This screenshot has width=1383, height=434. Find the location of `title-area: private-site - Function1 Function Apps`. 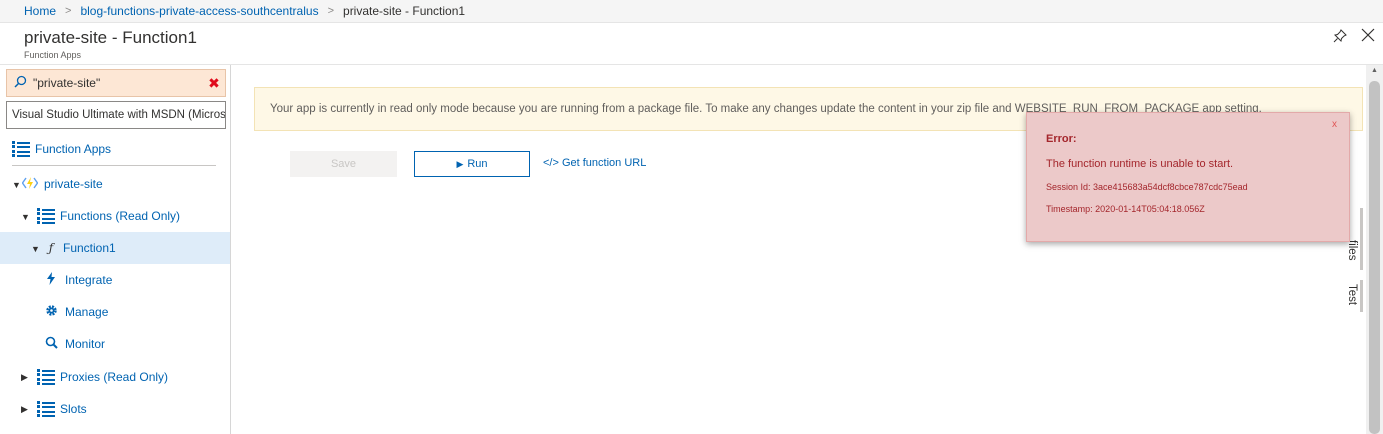

title-area: private-site - Function1 Function Apps is located at coordinates (110, 44).